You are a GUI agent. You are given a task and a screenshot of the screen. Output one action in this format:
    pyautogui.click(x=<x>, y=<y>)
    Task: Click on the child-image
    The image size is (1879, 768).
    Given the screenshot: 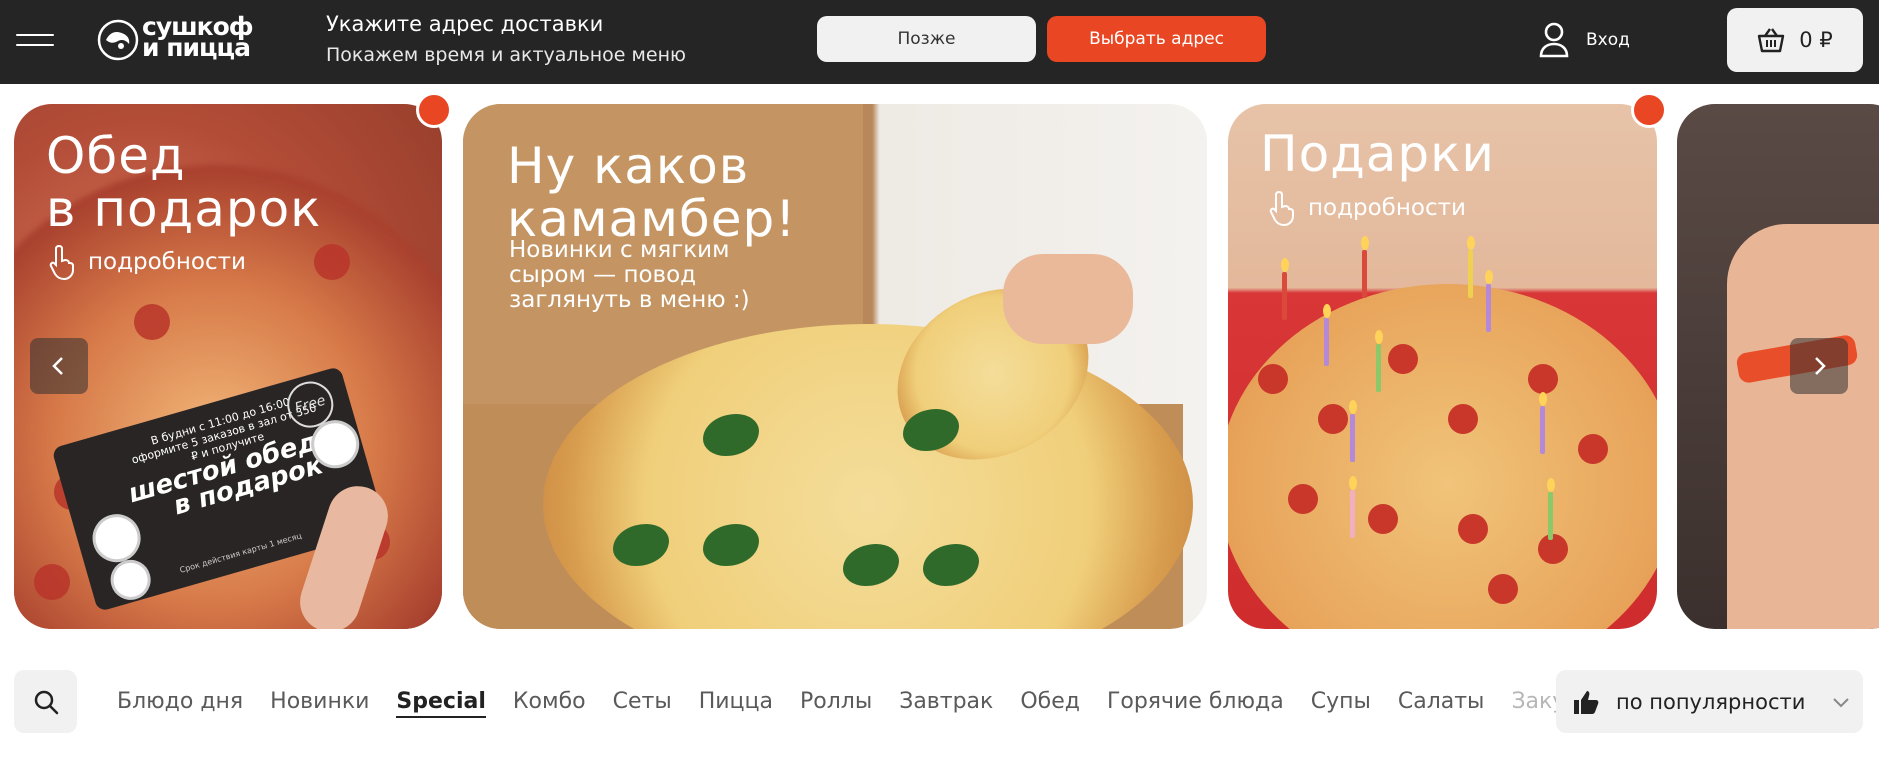 What is the action you would take?
    pyautogui.click(x=1803, y=426)
    